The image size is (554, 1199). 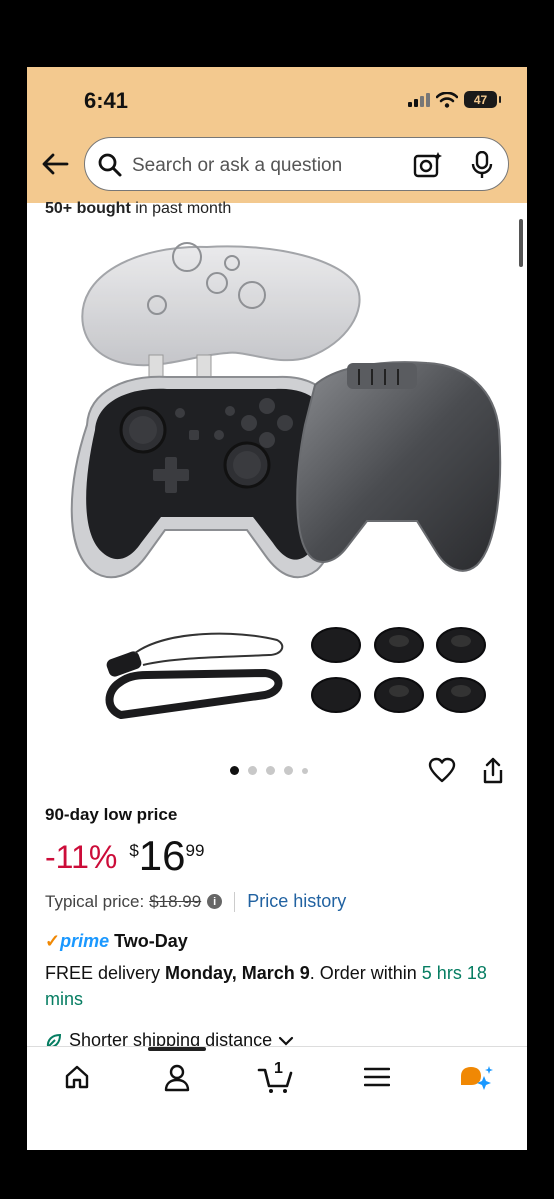 I want to click on battery-icon: 47, so click(x=482, y=99).